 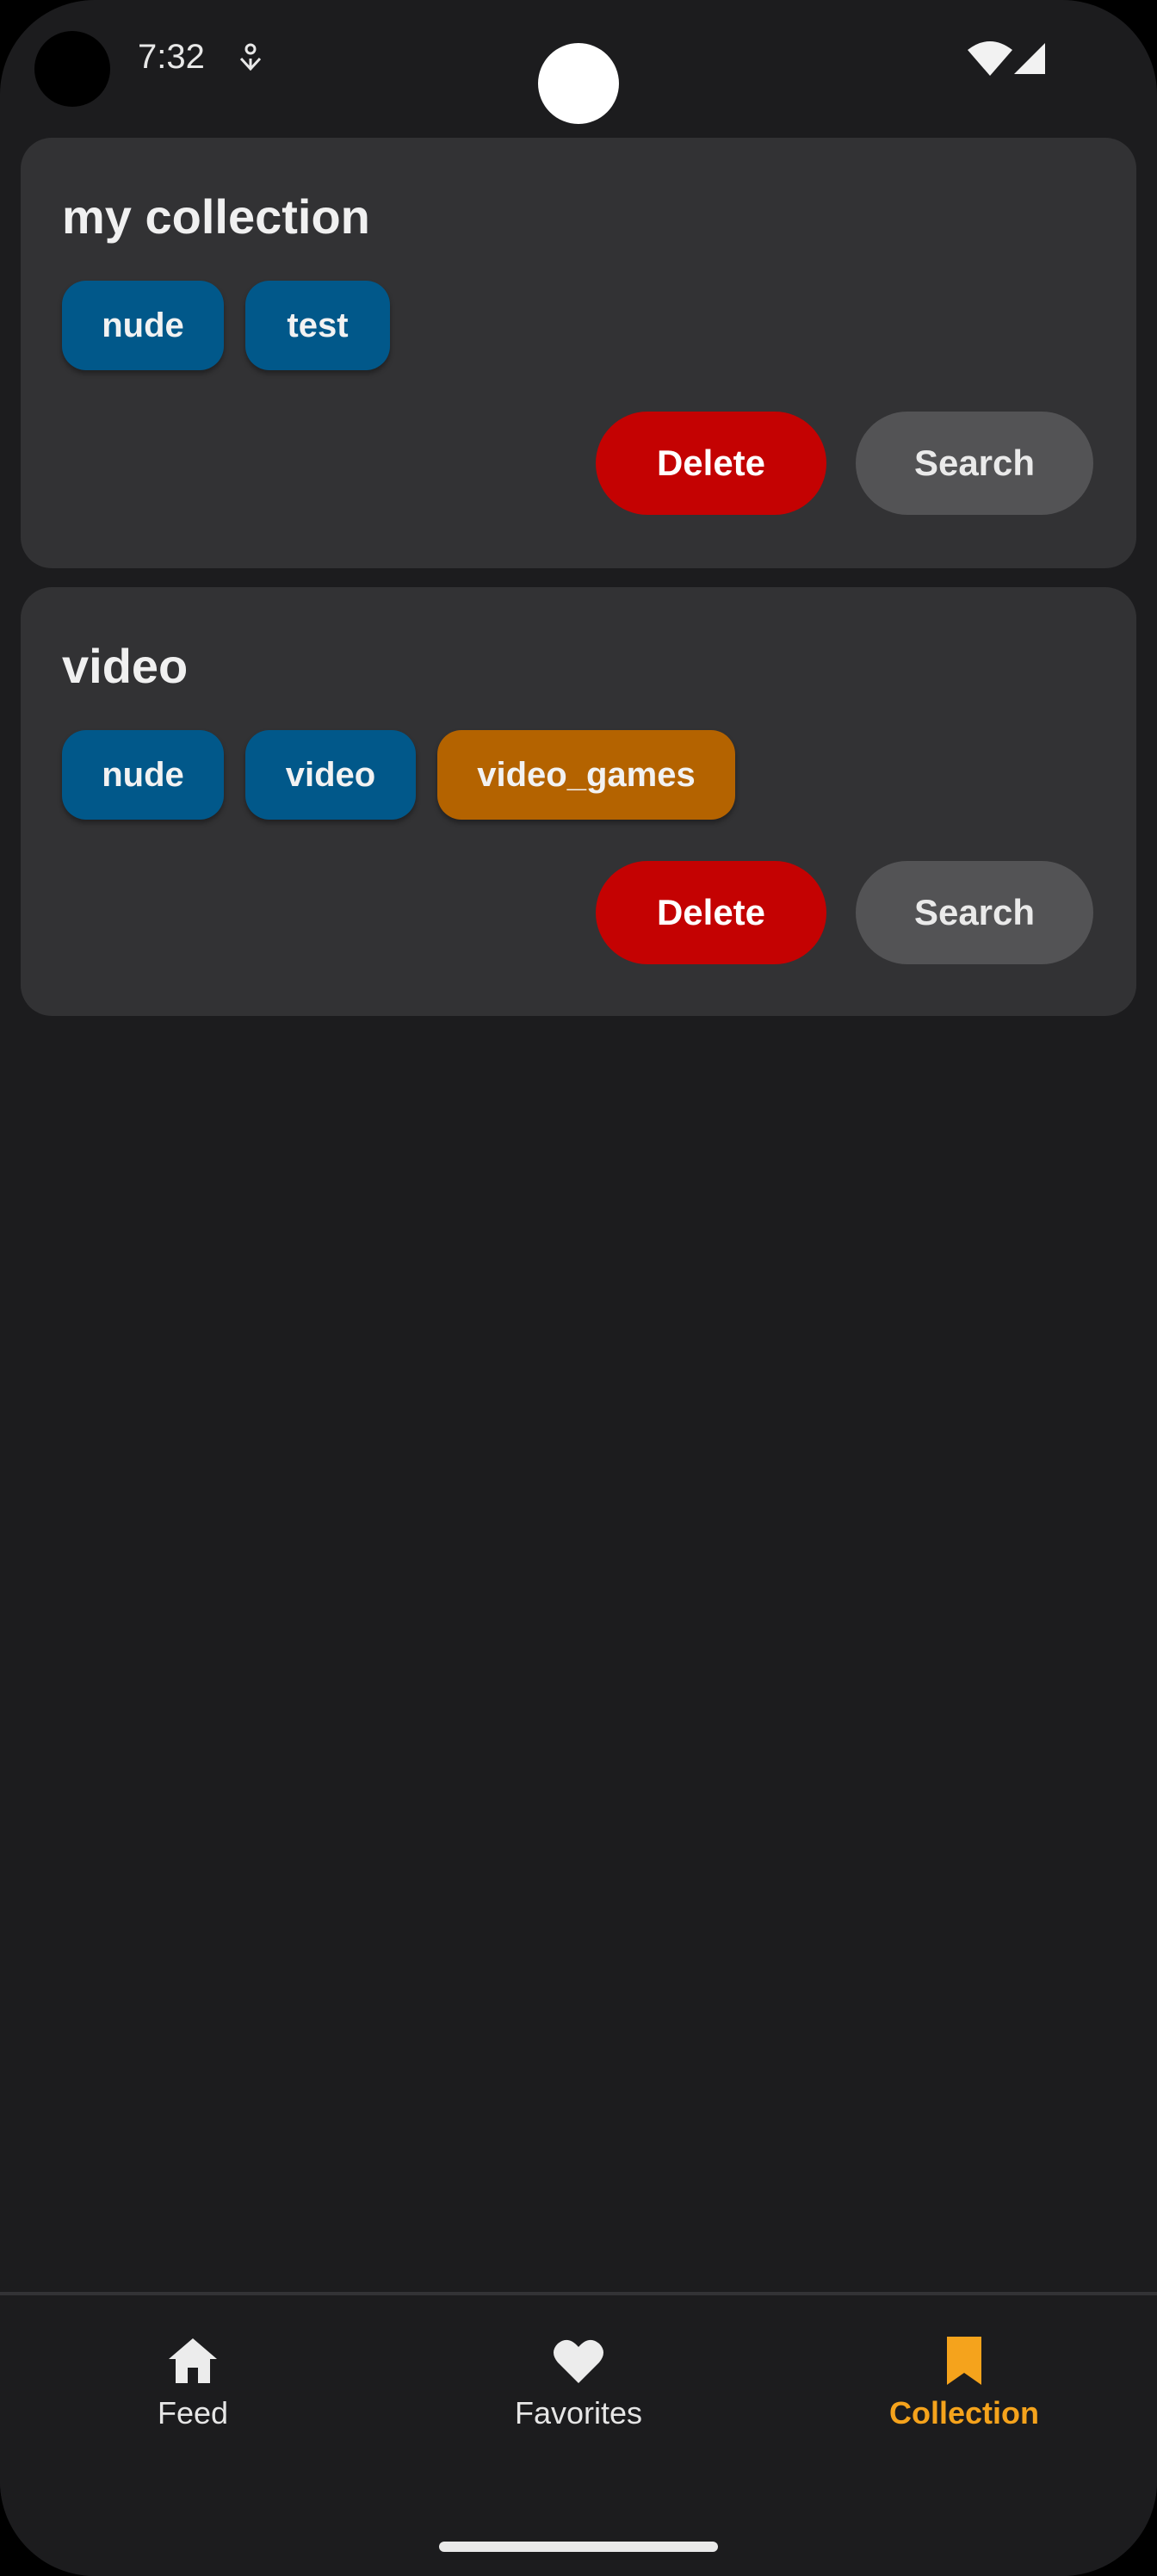 What do you see at coordinates (318, 325) in the screenshot?
I see `tag-chip: test` at bounding box center [318, 325].